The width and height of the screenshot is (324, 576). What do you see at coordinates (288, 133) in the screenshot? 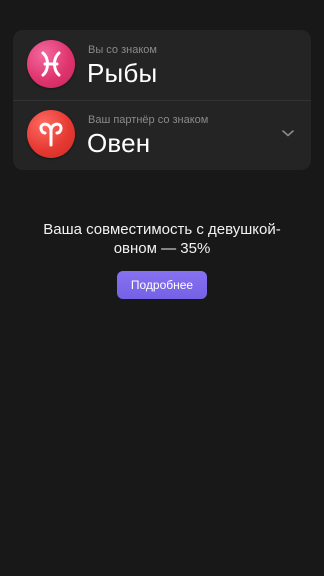
I see `chevron-down-icon` at bounding box center [288, 133].